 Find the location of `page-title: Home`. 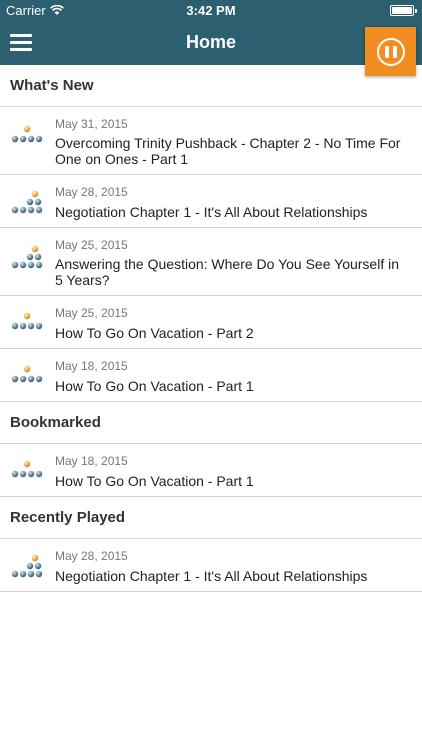

page-title: Home is located at coordinates (210, 42).